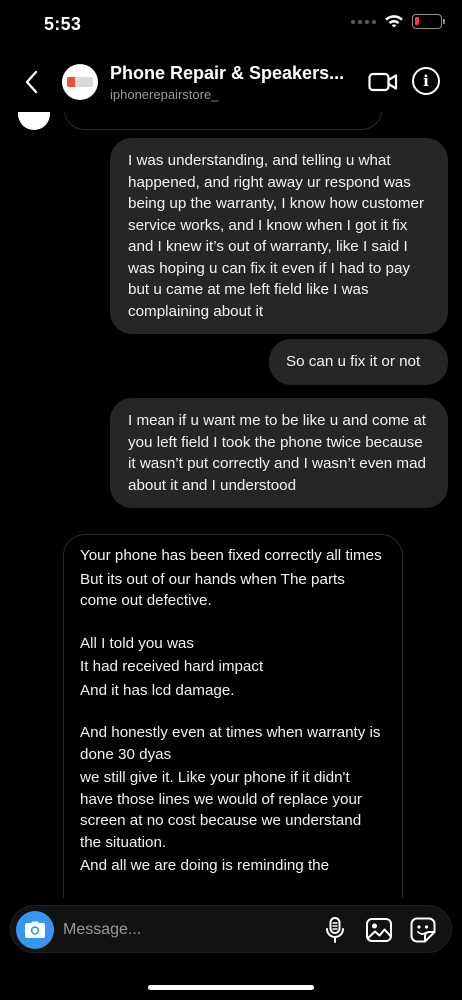  I want to click on battery-level, so click(417, 21).